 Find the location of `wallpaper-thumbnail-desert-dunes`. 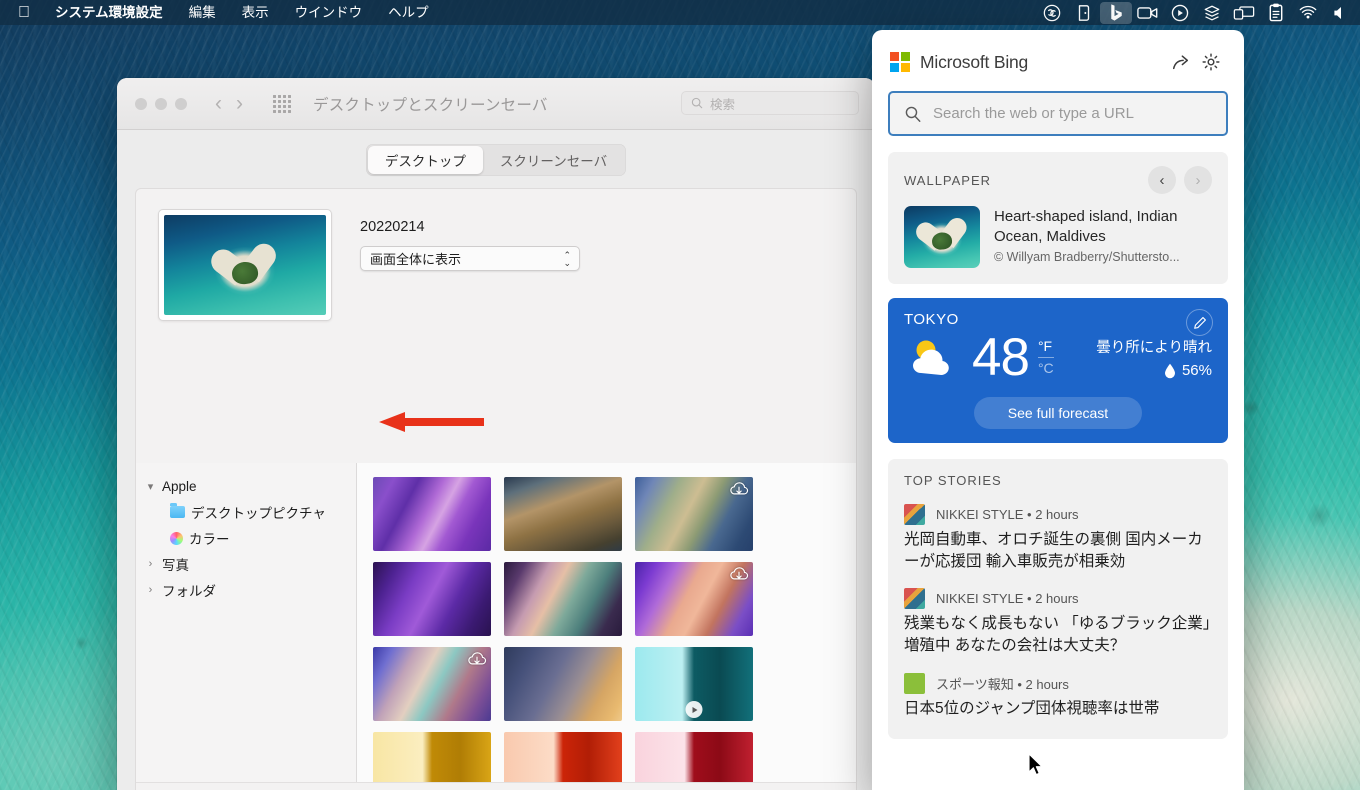

wallpaper-thumbnail-desert-dunes is located at coordinates (694, 599).